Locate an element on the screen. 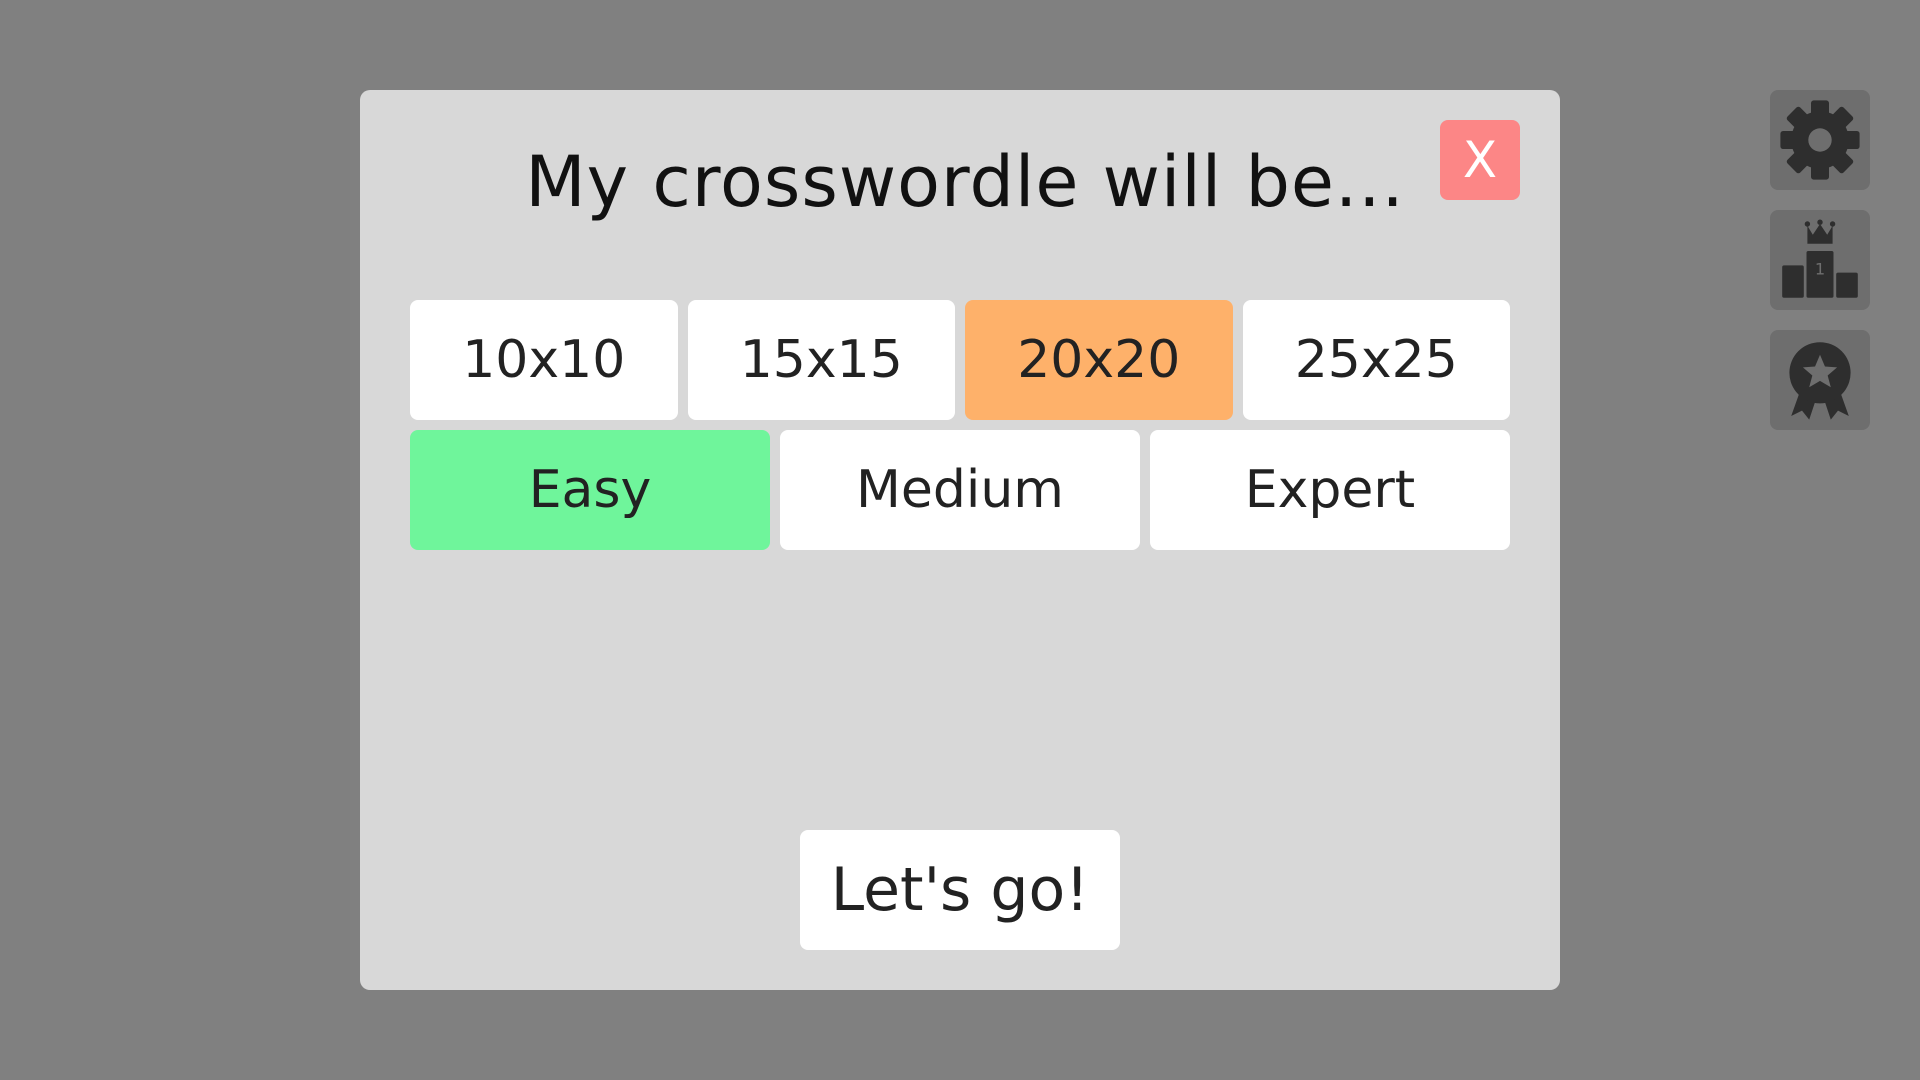  difficulty-option-medium: Medium is located at coordinates (960, 490).